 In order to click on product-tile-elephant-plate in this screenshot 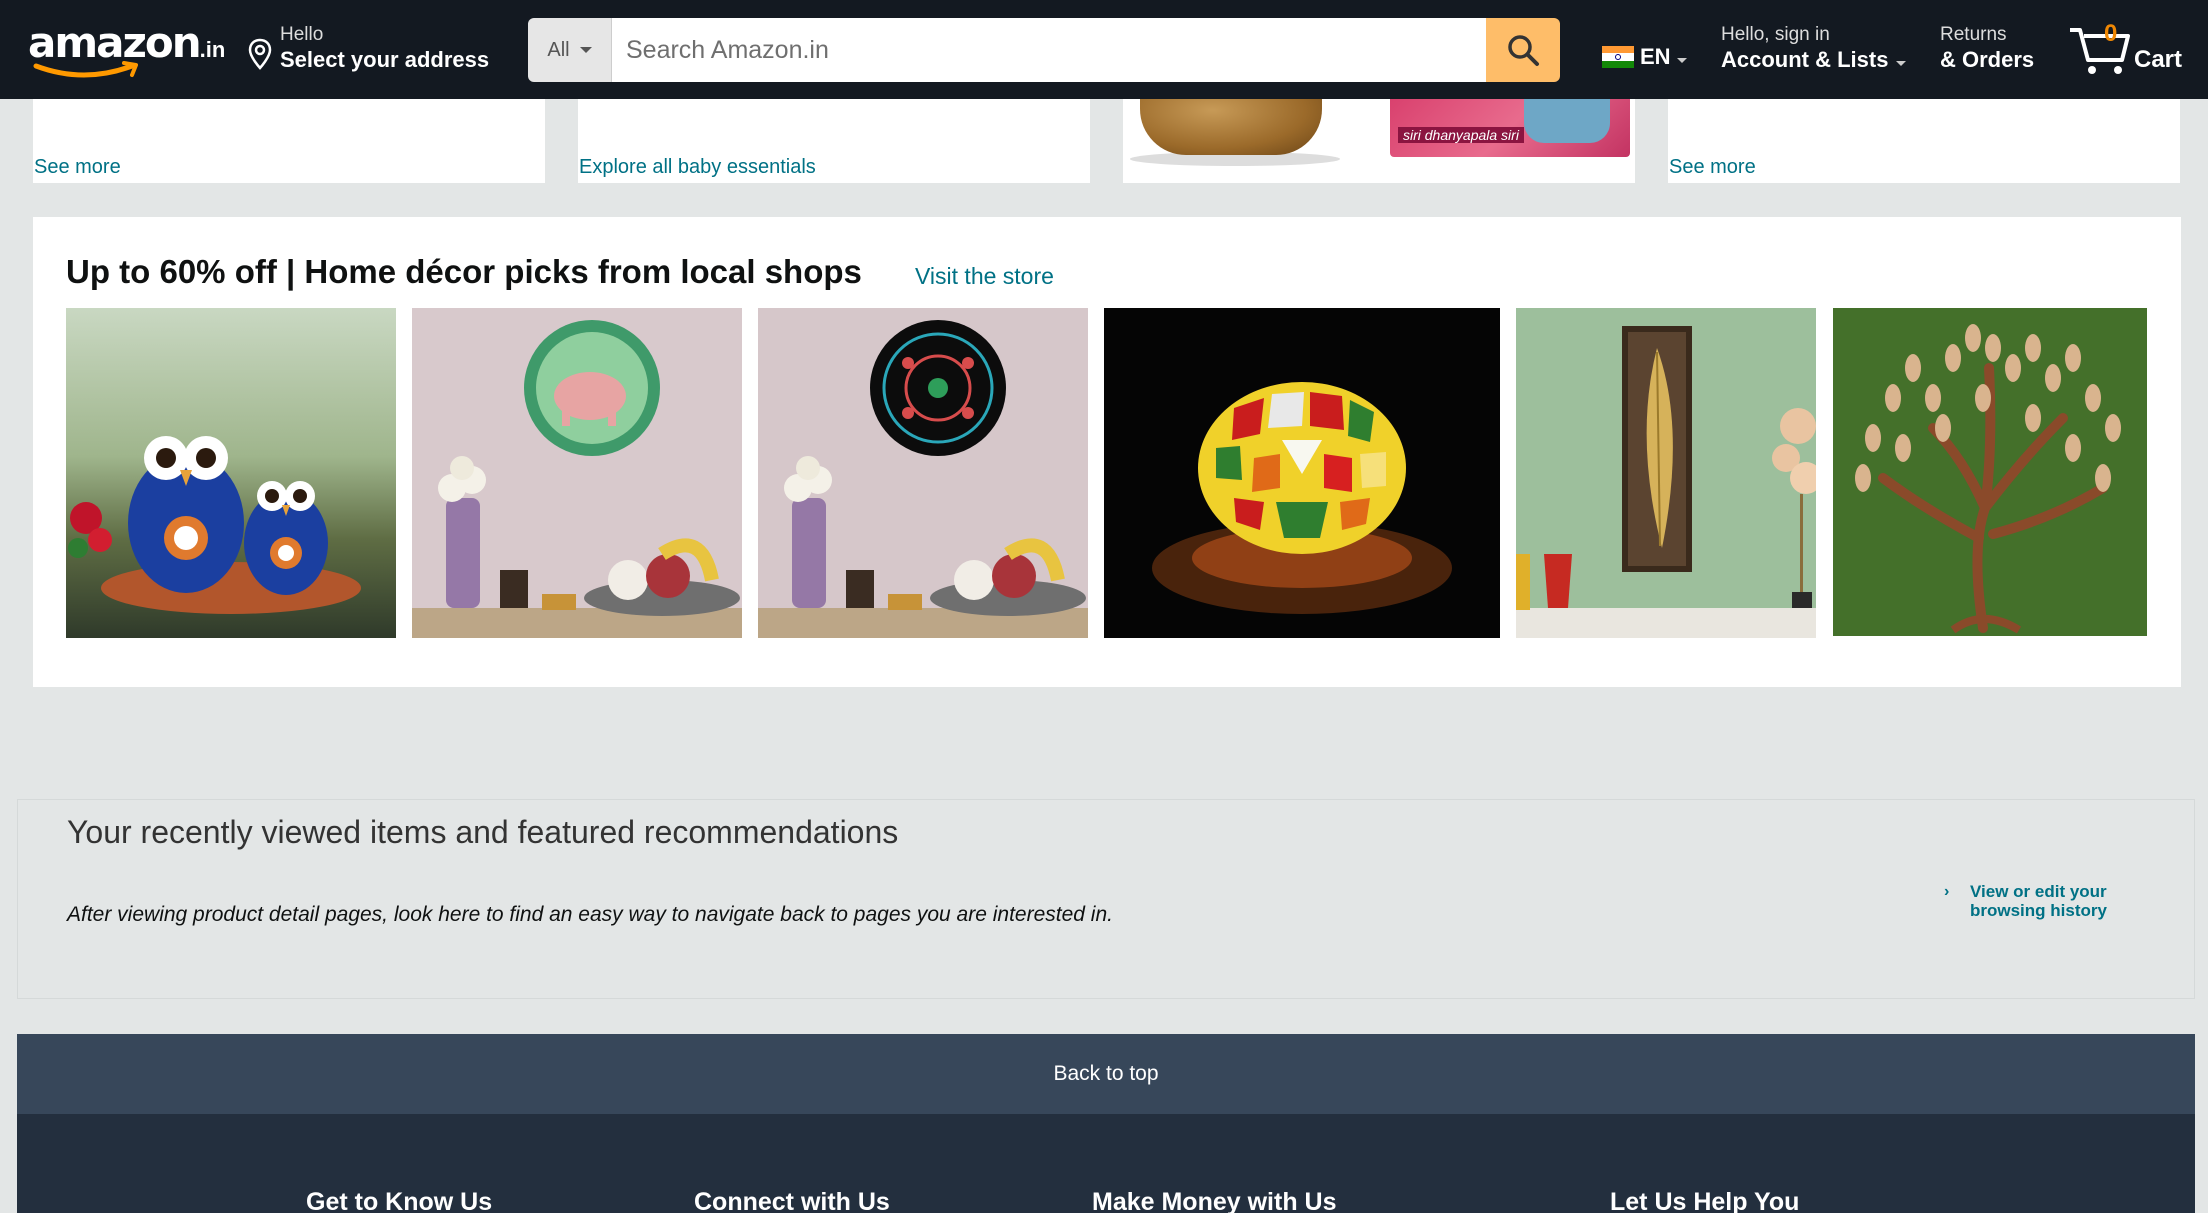, I will do `click(577, 473)`.